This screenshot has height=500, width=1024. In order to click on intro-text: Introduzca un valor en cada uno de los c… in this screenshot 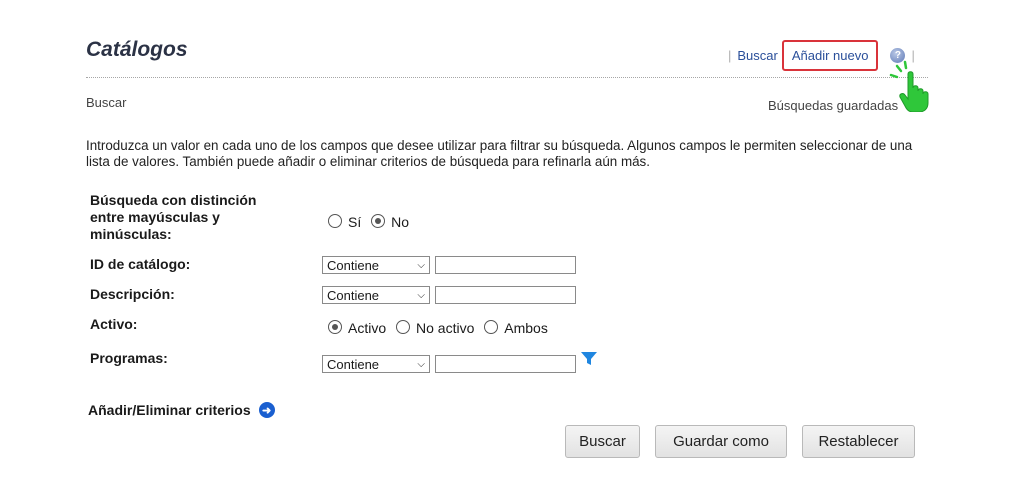, I will do `click(499, 153)`.